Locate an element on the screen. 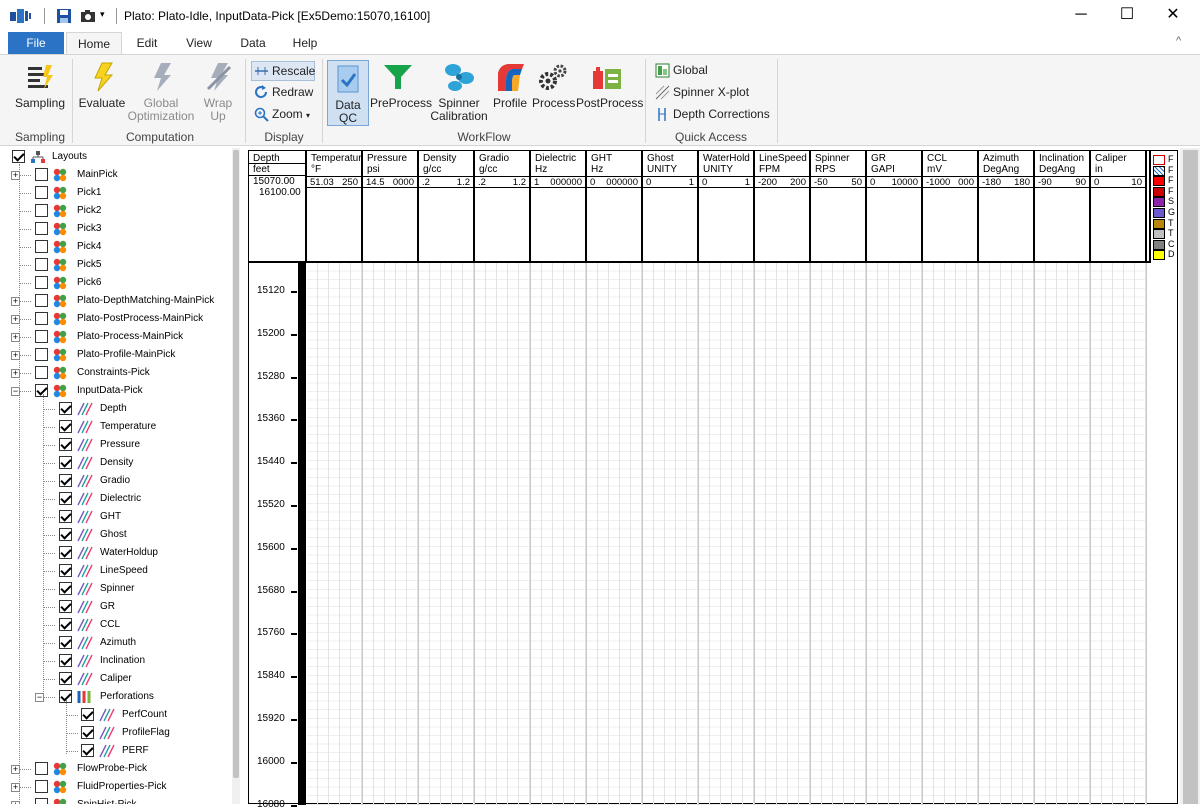 This screenshot has height=810, width=1200. profile-button: Profile is located at coordinates (510, 85).